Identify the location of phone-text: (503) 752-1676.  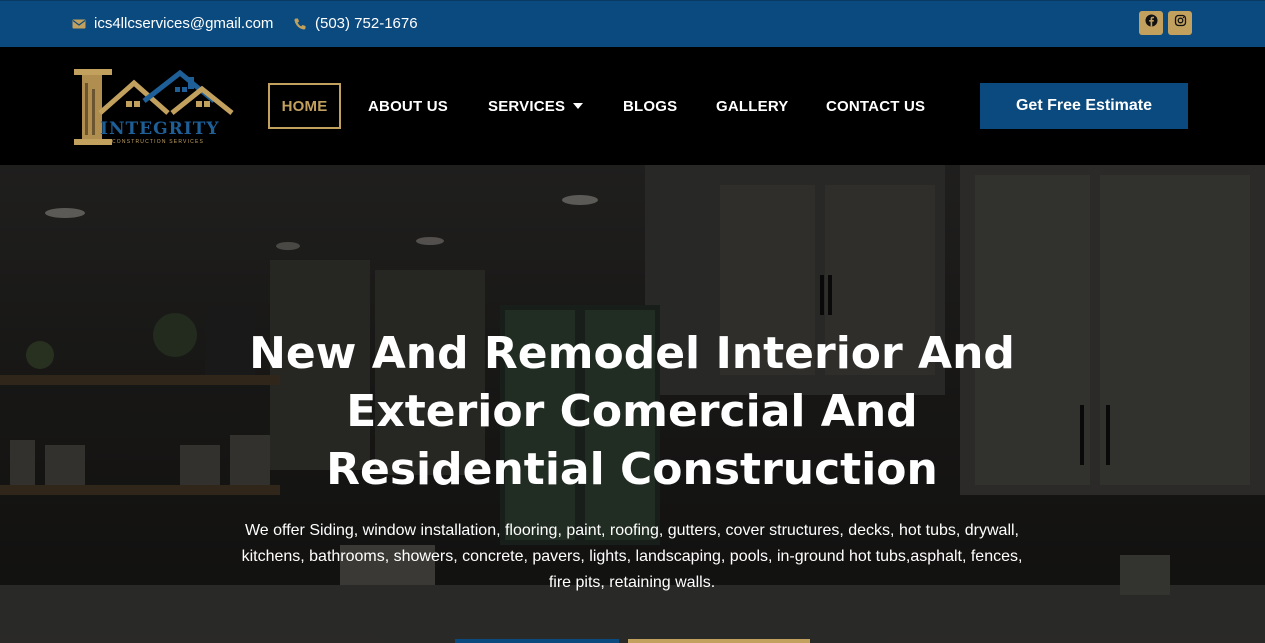
(366, 23).